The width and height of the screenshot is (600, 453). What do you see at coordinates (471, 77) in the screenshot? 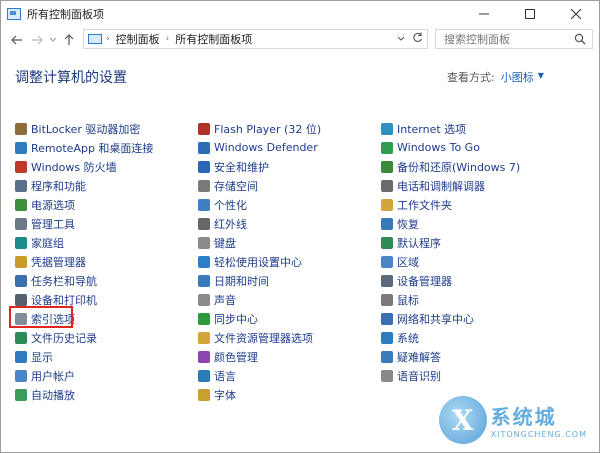
I see `view-by-label: 查看方式:` at bounding box center [471, 77].